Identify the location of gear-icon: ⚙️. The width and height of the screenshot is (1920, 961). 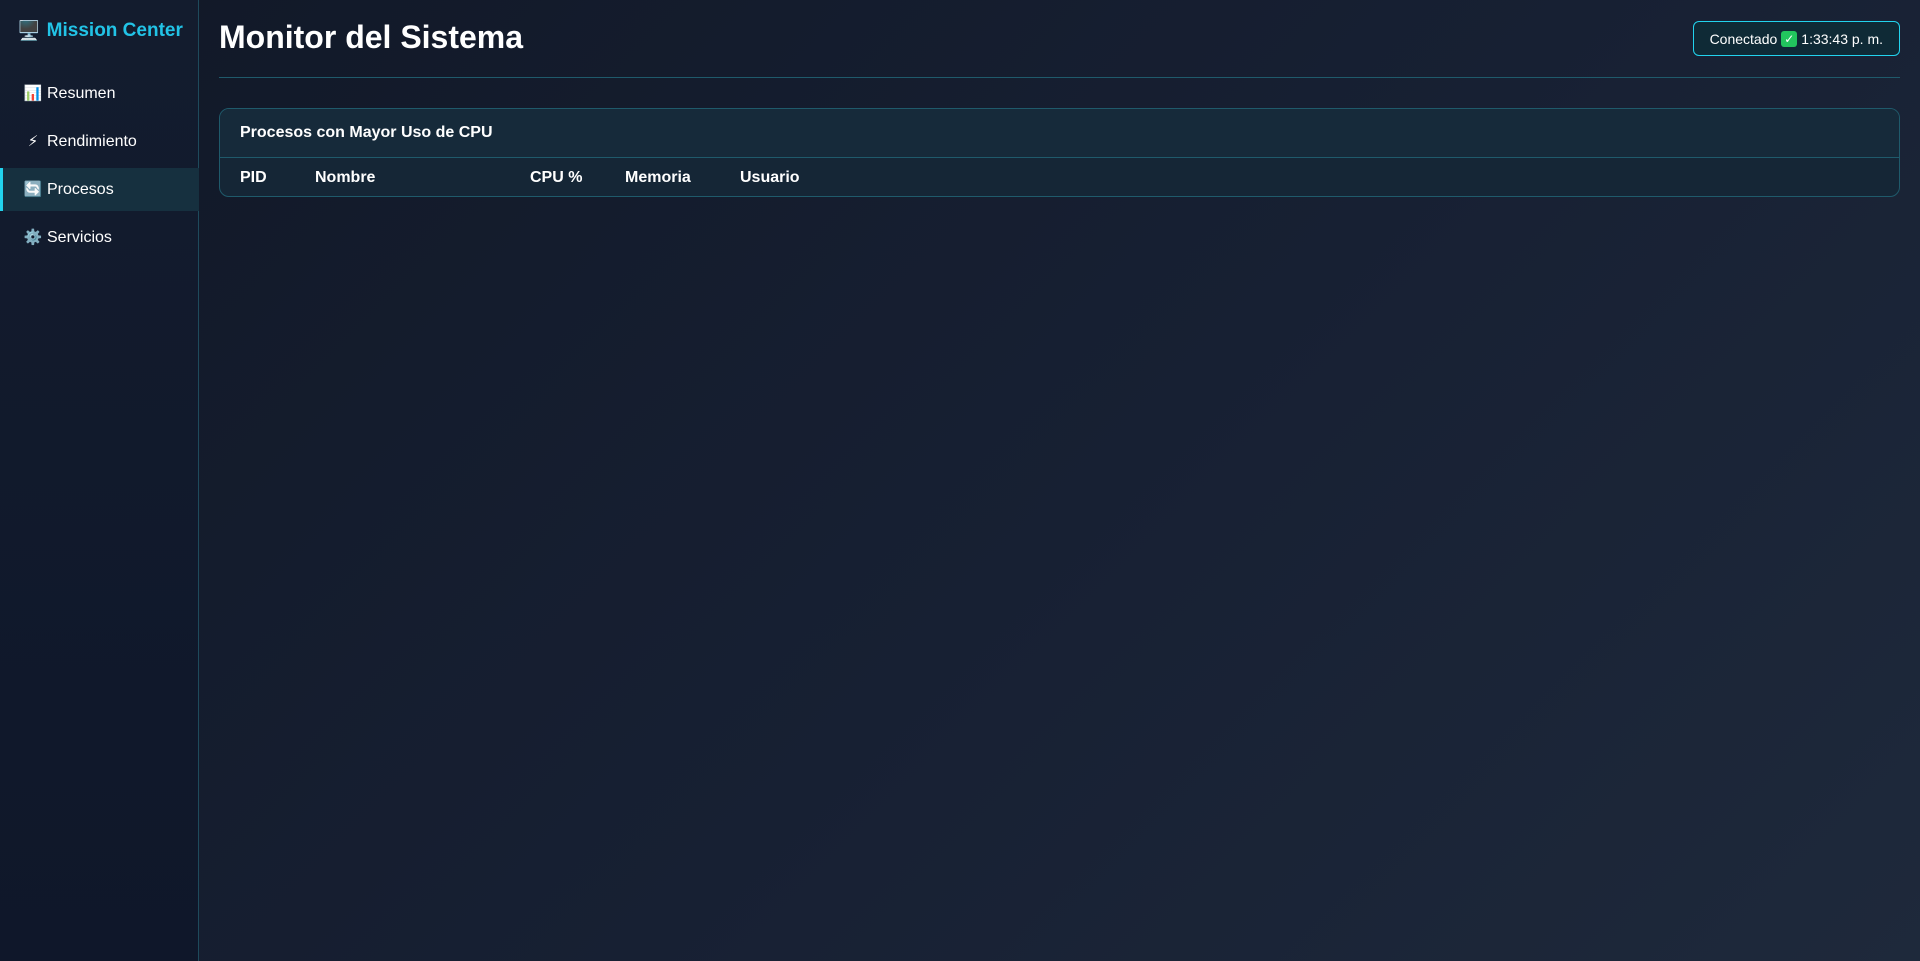
(33, 237).